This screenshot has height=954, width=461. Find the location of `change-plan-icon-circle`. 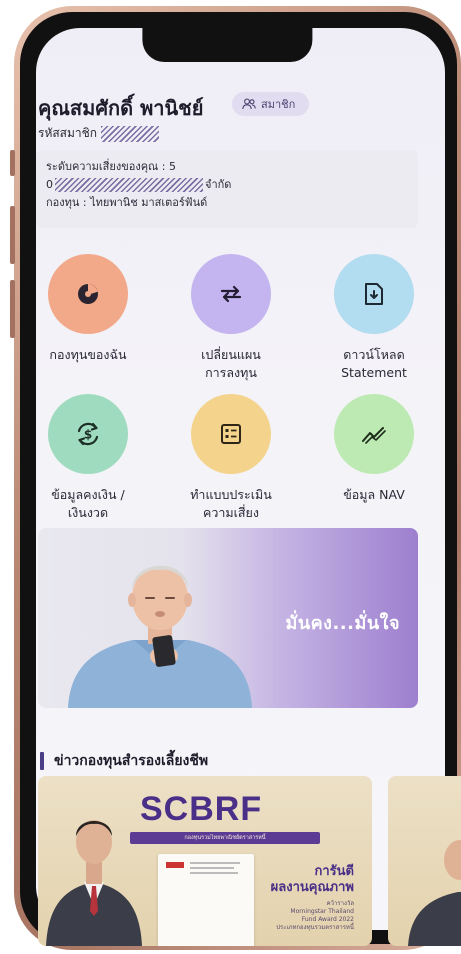

change-plan-icon-circle is located at coordinates (231, 294).